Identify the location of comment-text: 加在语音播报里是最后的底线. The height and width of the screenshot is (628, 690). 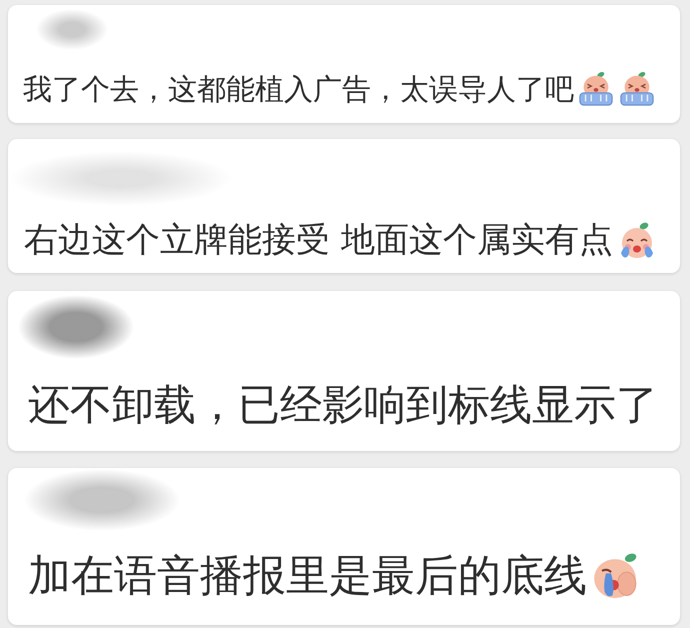
(307, 576).